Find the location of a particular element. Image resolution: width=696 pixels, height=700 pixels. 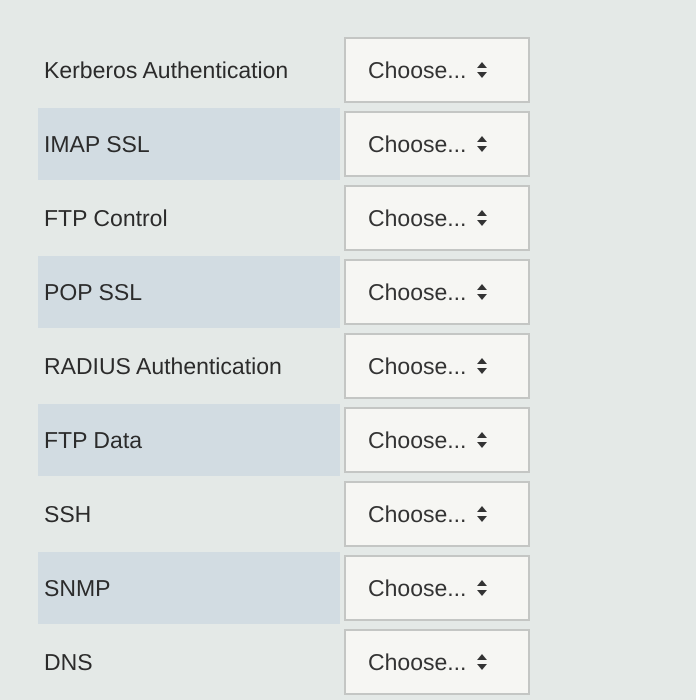

label-cell-text: RADIUS Authentication is located at coordinates (163, 366).